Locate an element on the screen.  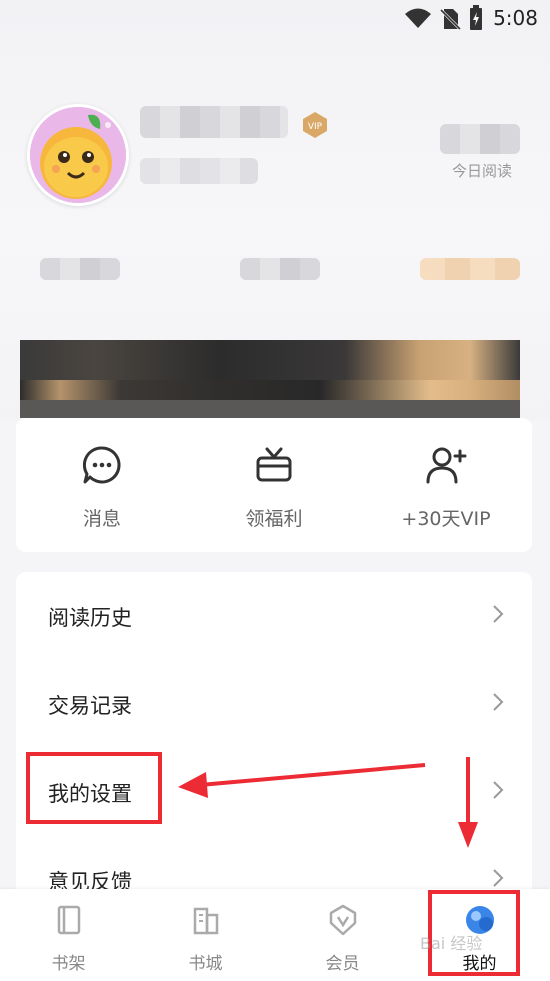
nav-tab-label: 书架 is located at coordinates (68, 964).